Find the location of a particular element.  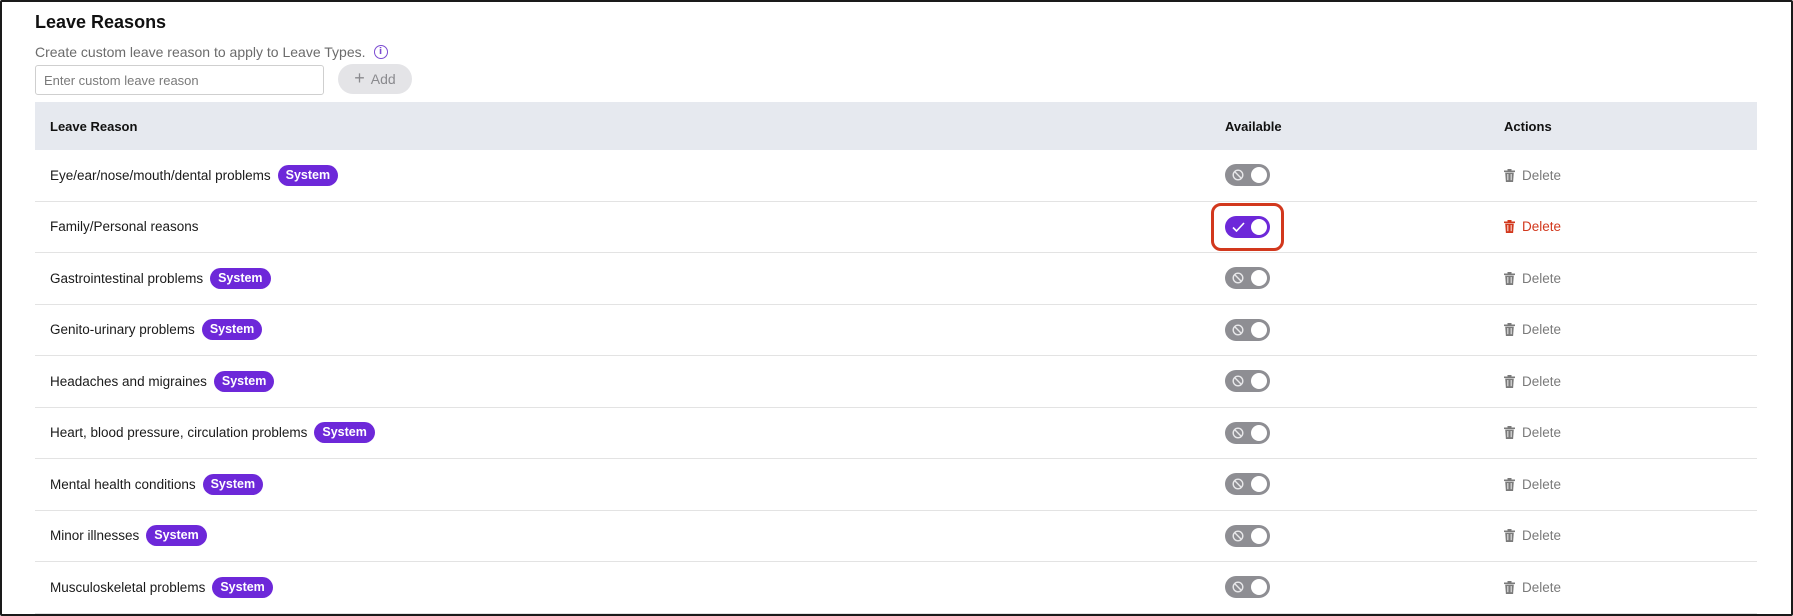

header-available: Available is located at coordinates (1253, 126).